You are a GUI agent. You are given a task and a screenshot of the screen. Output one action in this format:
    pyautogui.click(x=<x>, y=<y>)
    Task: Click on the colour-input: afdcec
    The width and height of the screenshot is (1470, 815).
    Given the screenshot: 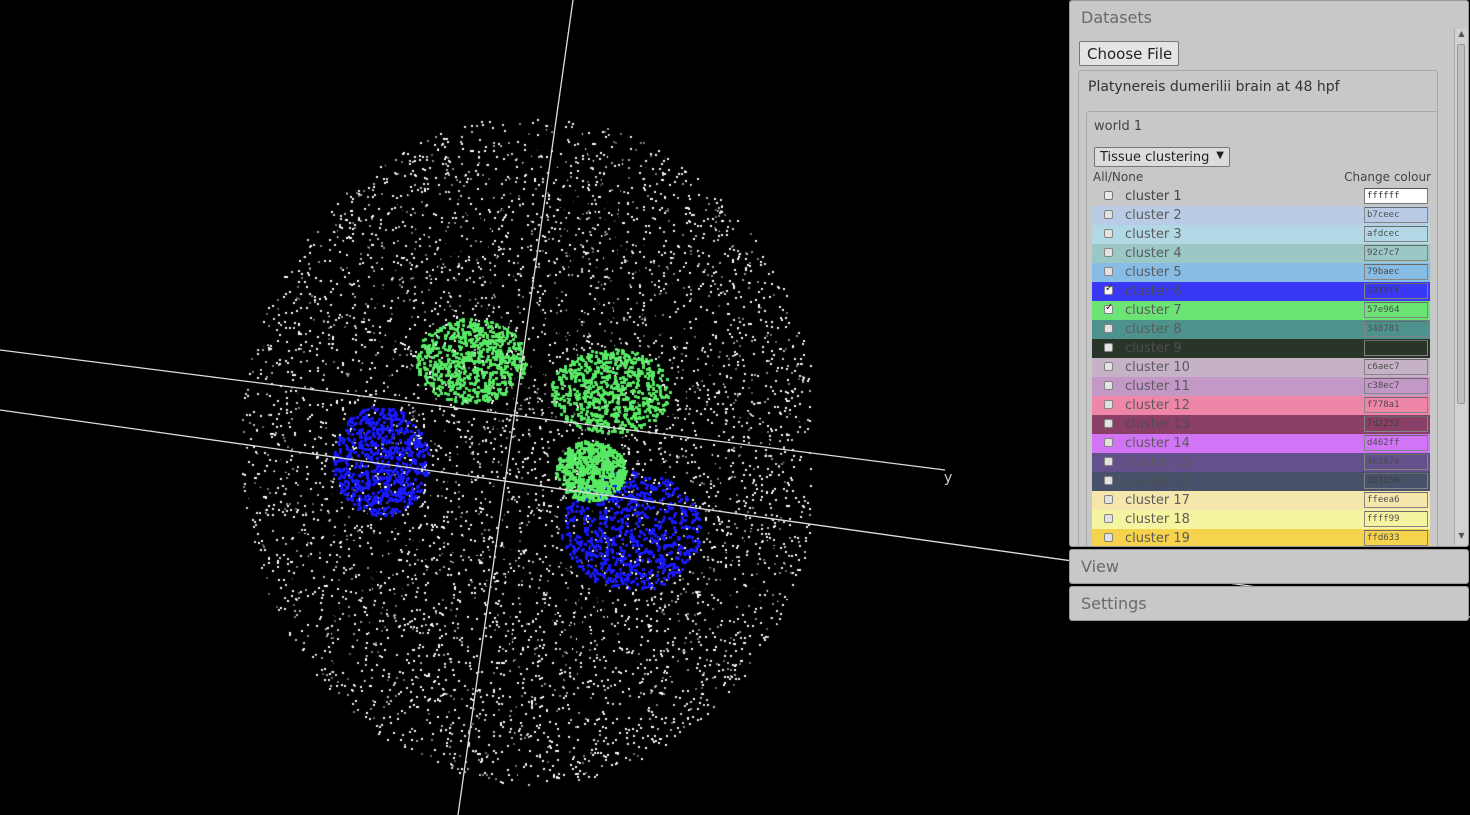 What is the action you would take?
    pyautogui.click(x=1396, y=234)
    